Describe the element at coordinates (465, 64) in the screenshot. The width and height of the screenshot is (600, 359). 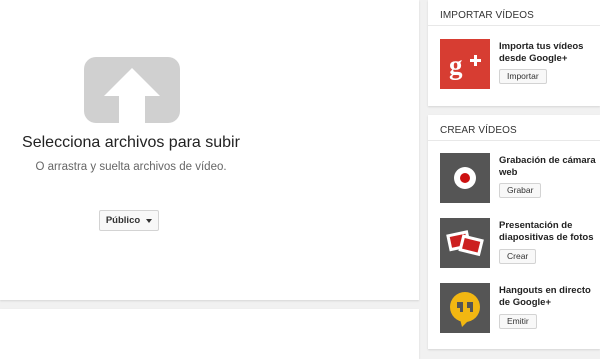
I see `google-plus-icon: g` at that location.